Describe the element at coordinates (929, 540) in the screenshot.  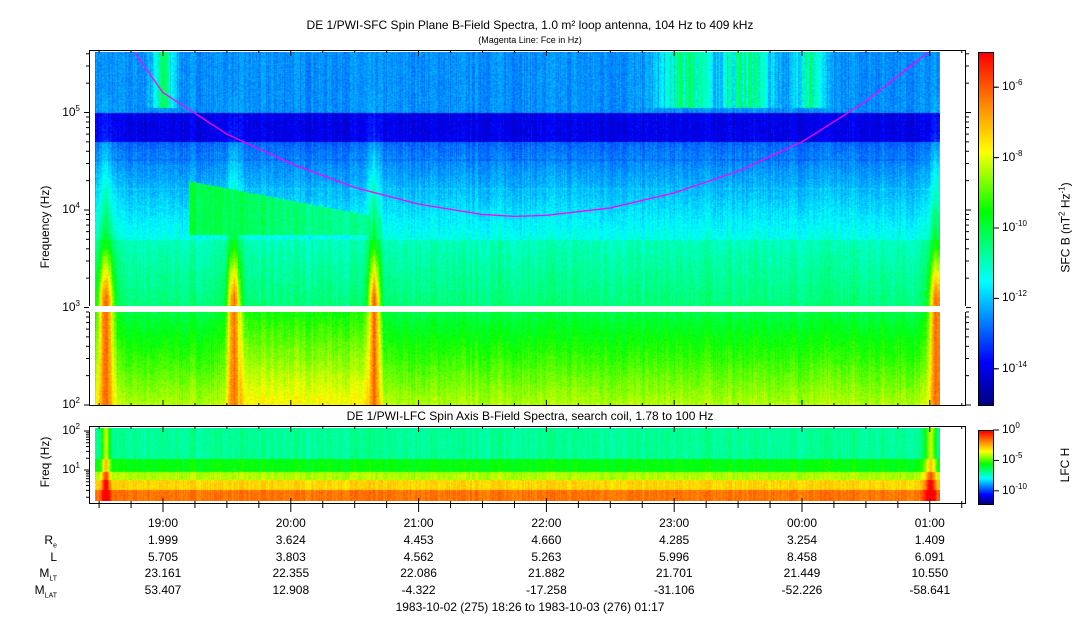
I see `ephemeris-value: 1.409` at that location.